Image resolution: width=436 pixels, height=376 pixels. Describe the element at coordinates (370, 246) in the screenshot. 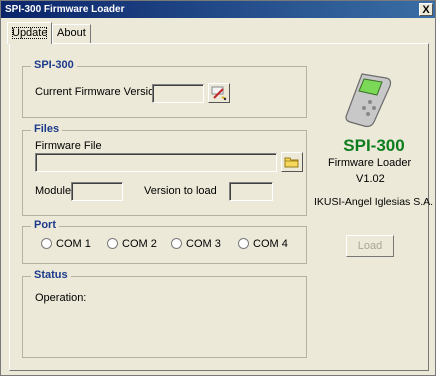

I see `load-button: Load` at that location.